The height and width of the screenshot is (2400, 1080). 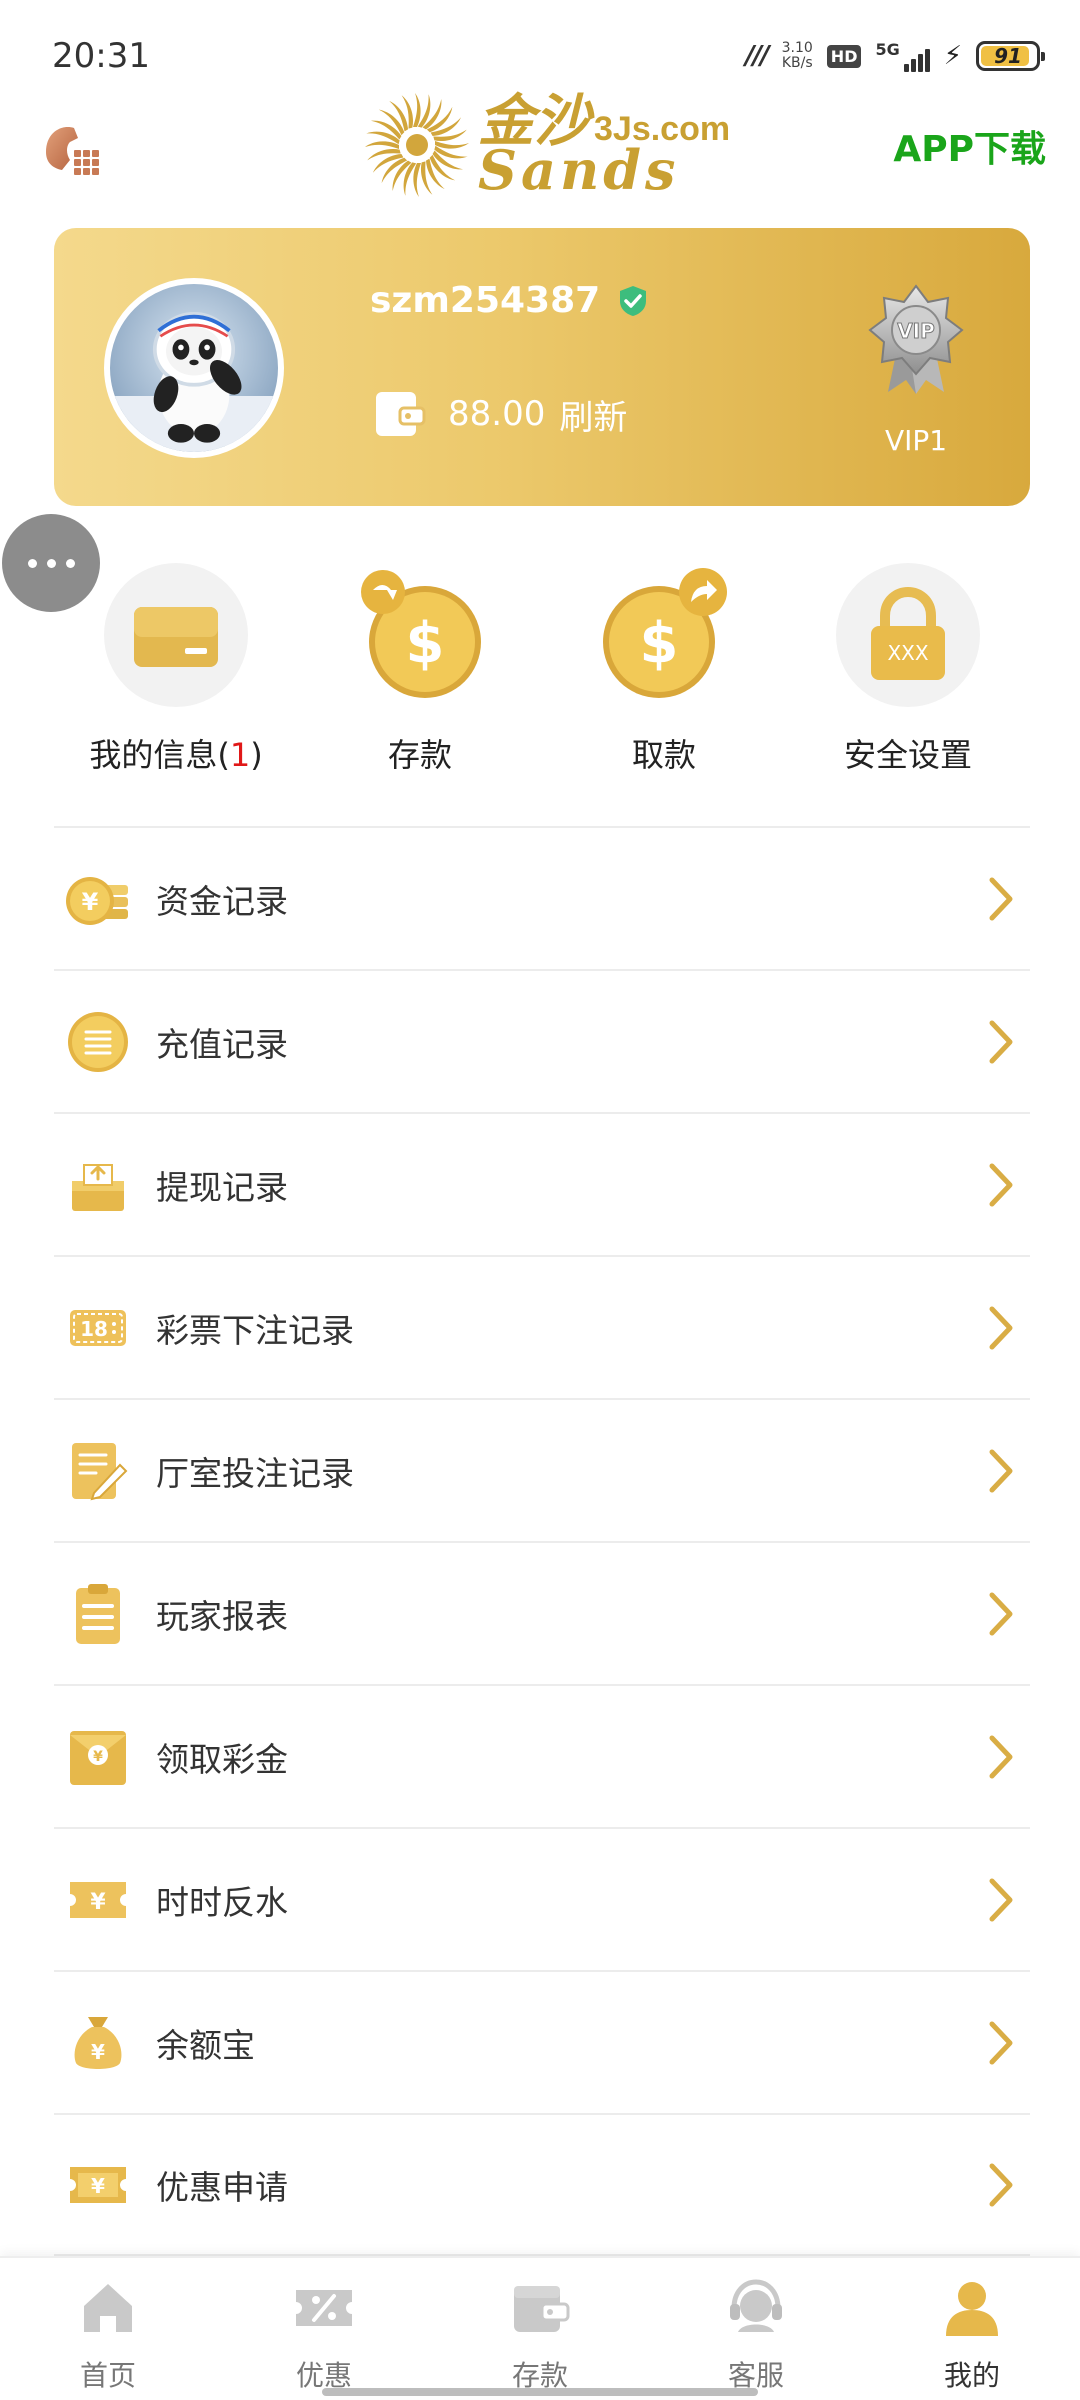 I want to click on svg-text: 18, so click(x=94, y=1329).